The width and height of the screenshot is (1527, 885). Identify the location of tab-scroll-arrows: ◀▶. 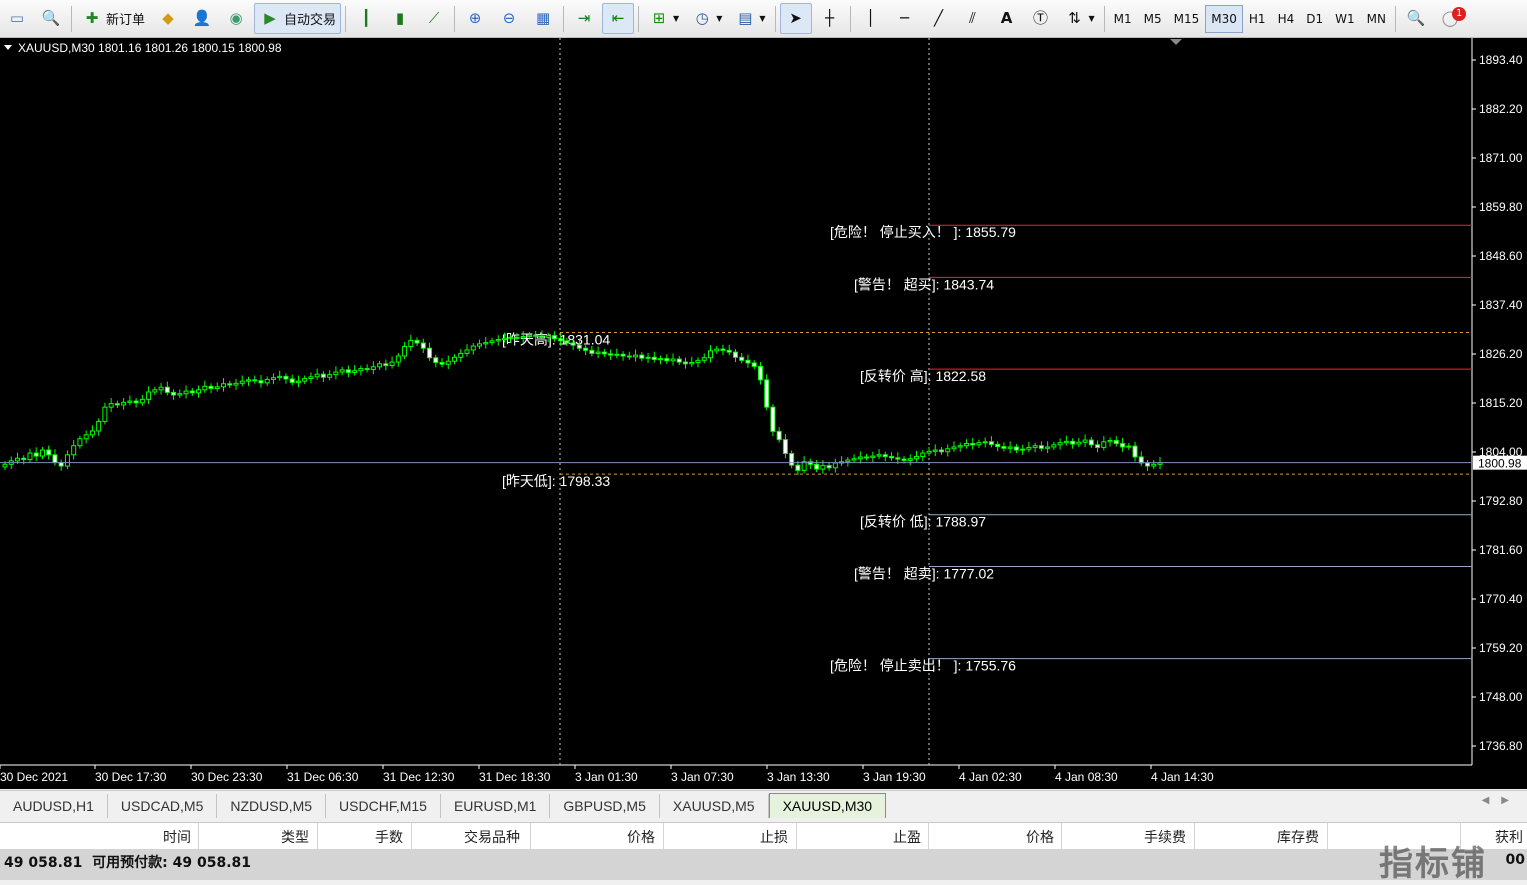
(1501, 800).